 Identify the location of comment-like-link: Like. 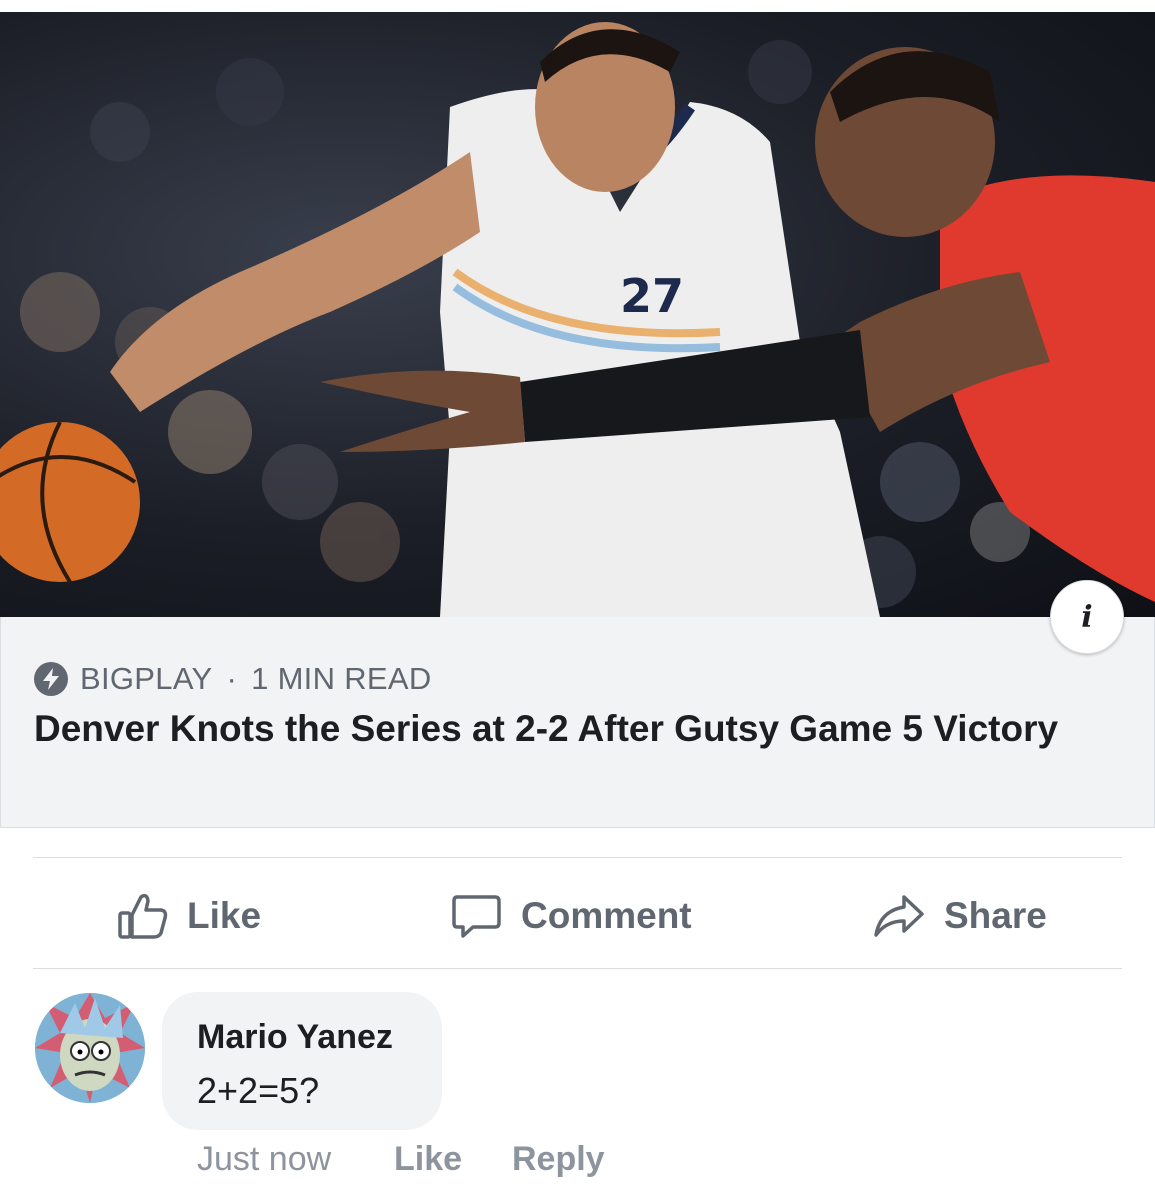
(428, 1159).